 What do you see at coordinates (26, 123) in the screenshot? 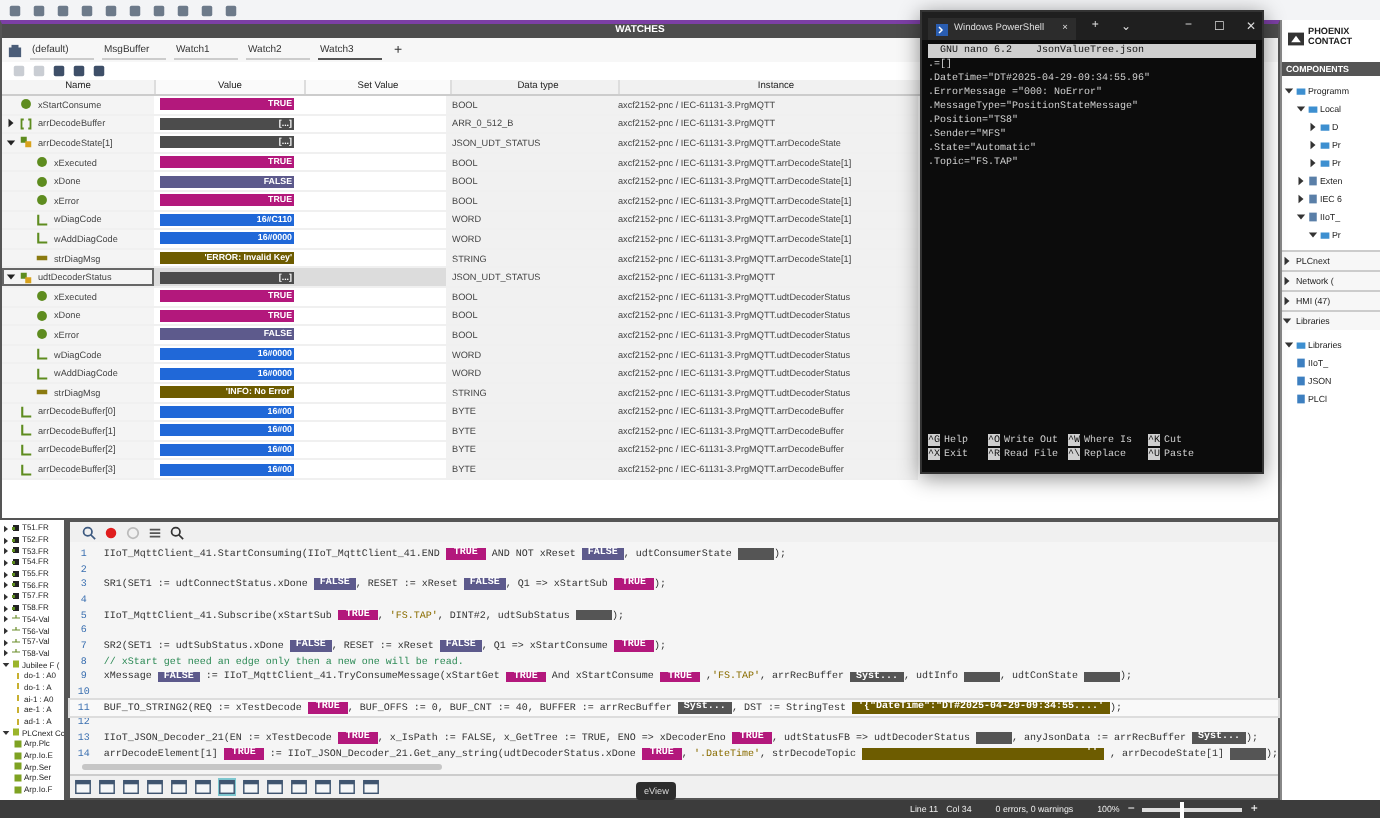
I see `brackets-icon` at bounding box center [26, 123].